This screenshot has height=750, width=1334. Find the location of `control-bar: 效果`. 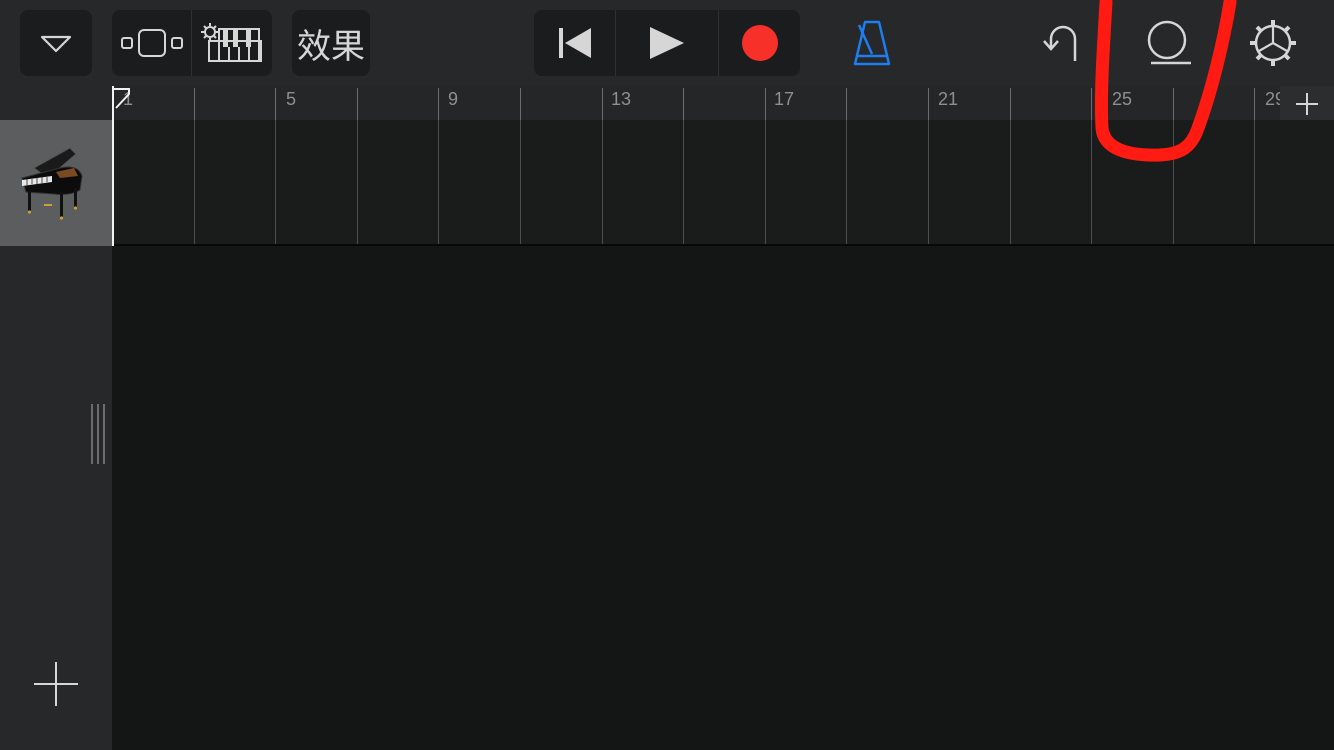

control-bar: 效果 is located at coordinates (667, 43).